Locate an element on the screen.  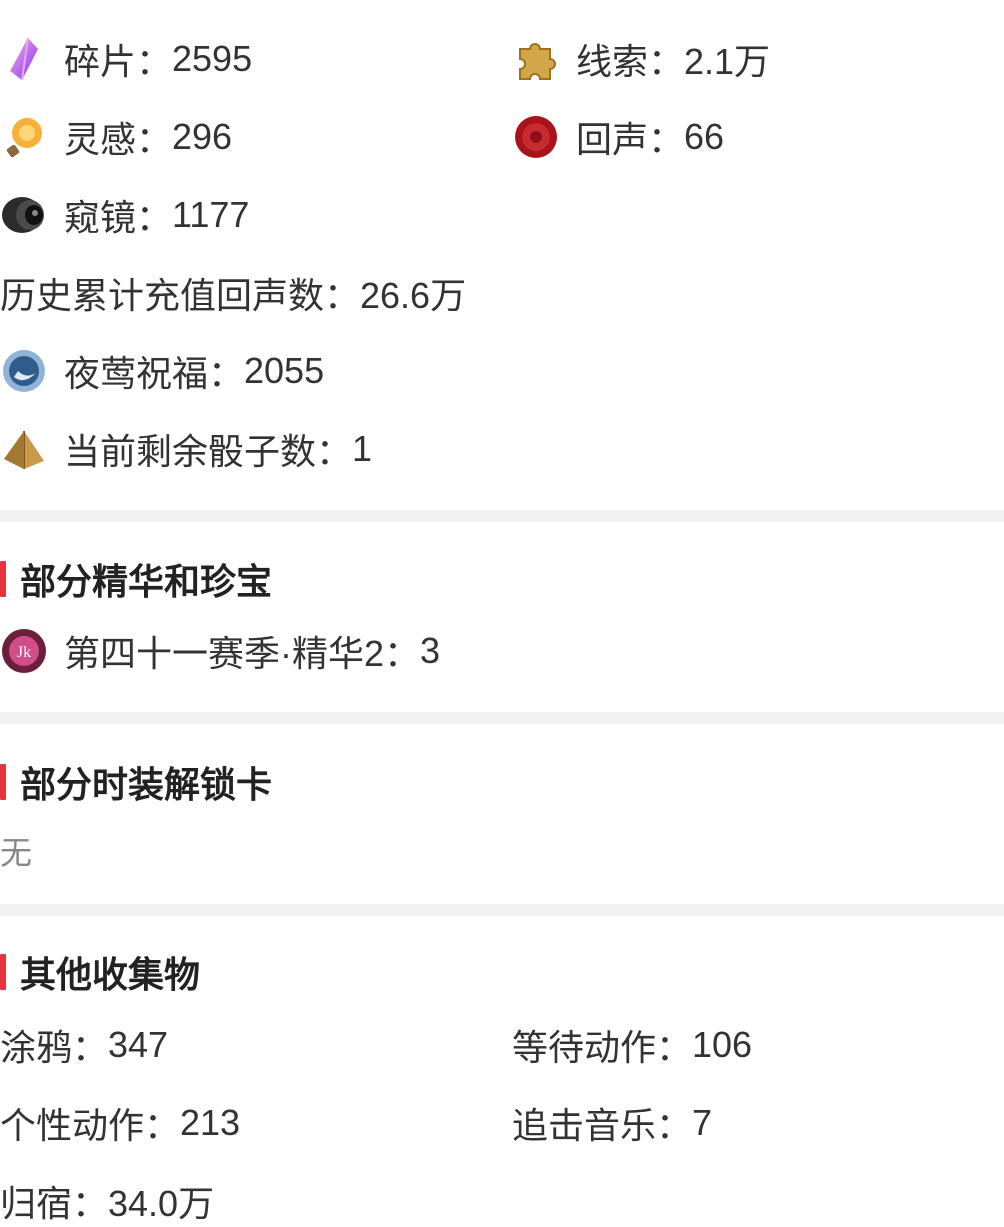
collectible-item-chase-music: 追击音乐： 7 is located at coordinates (612, 1123).